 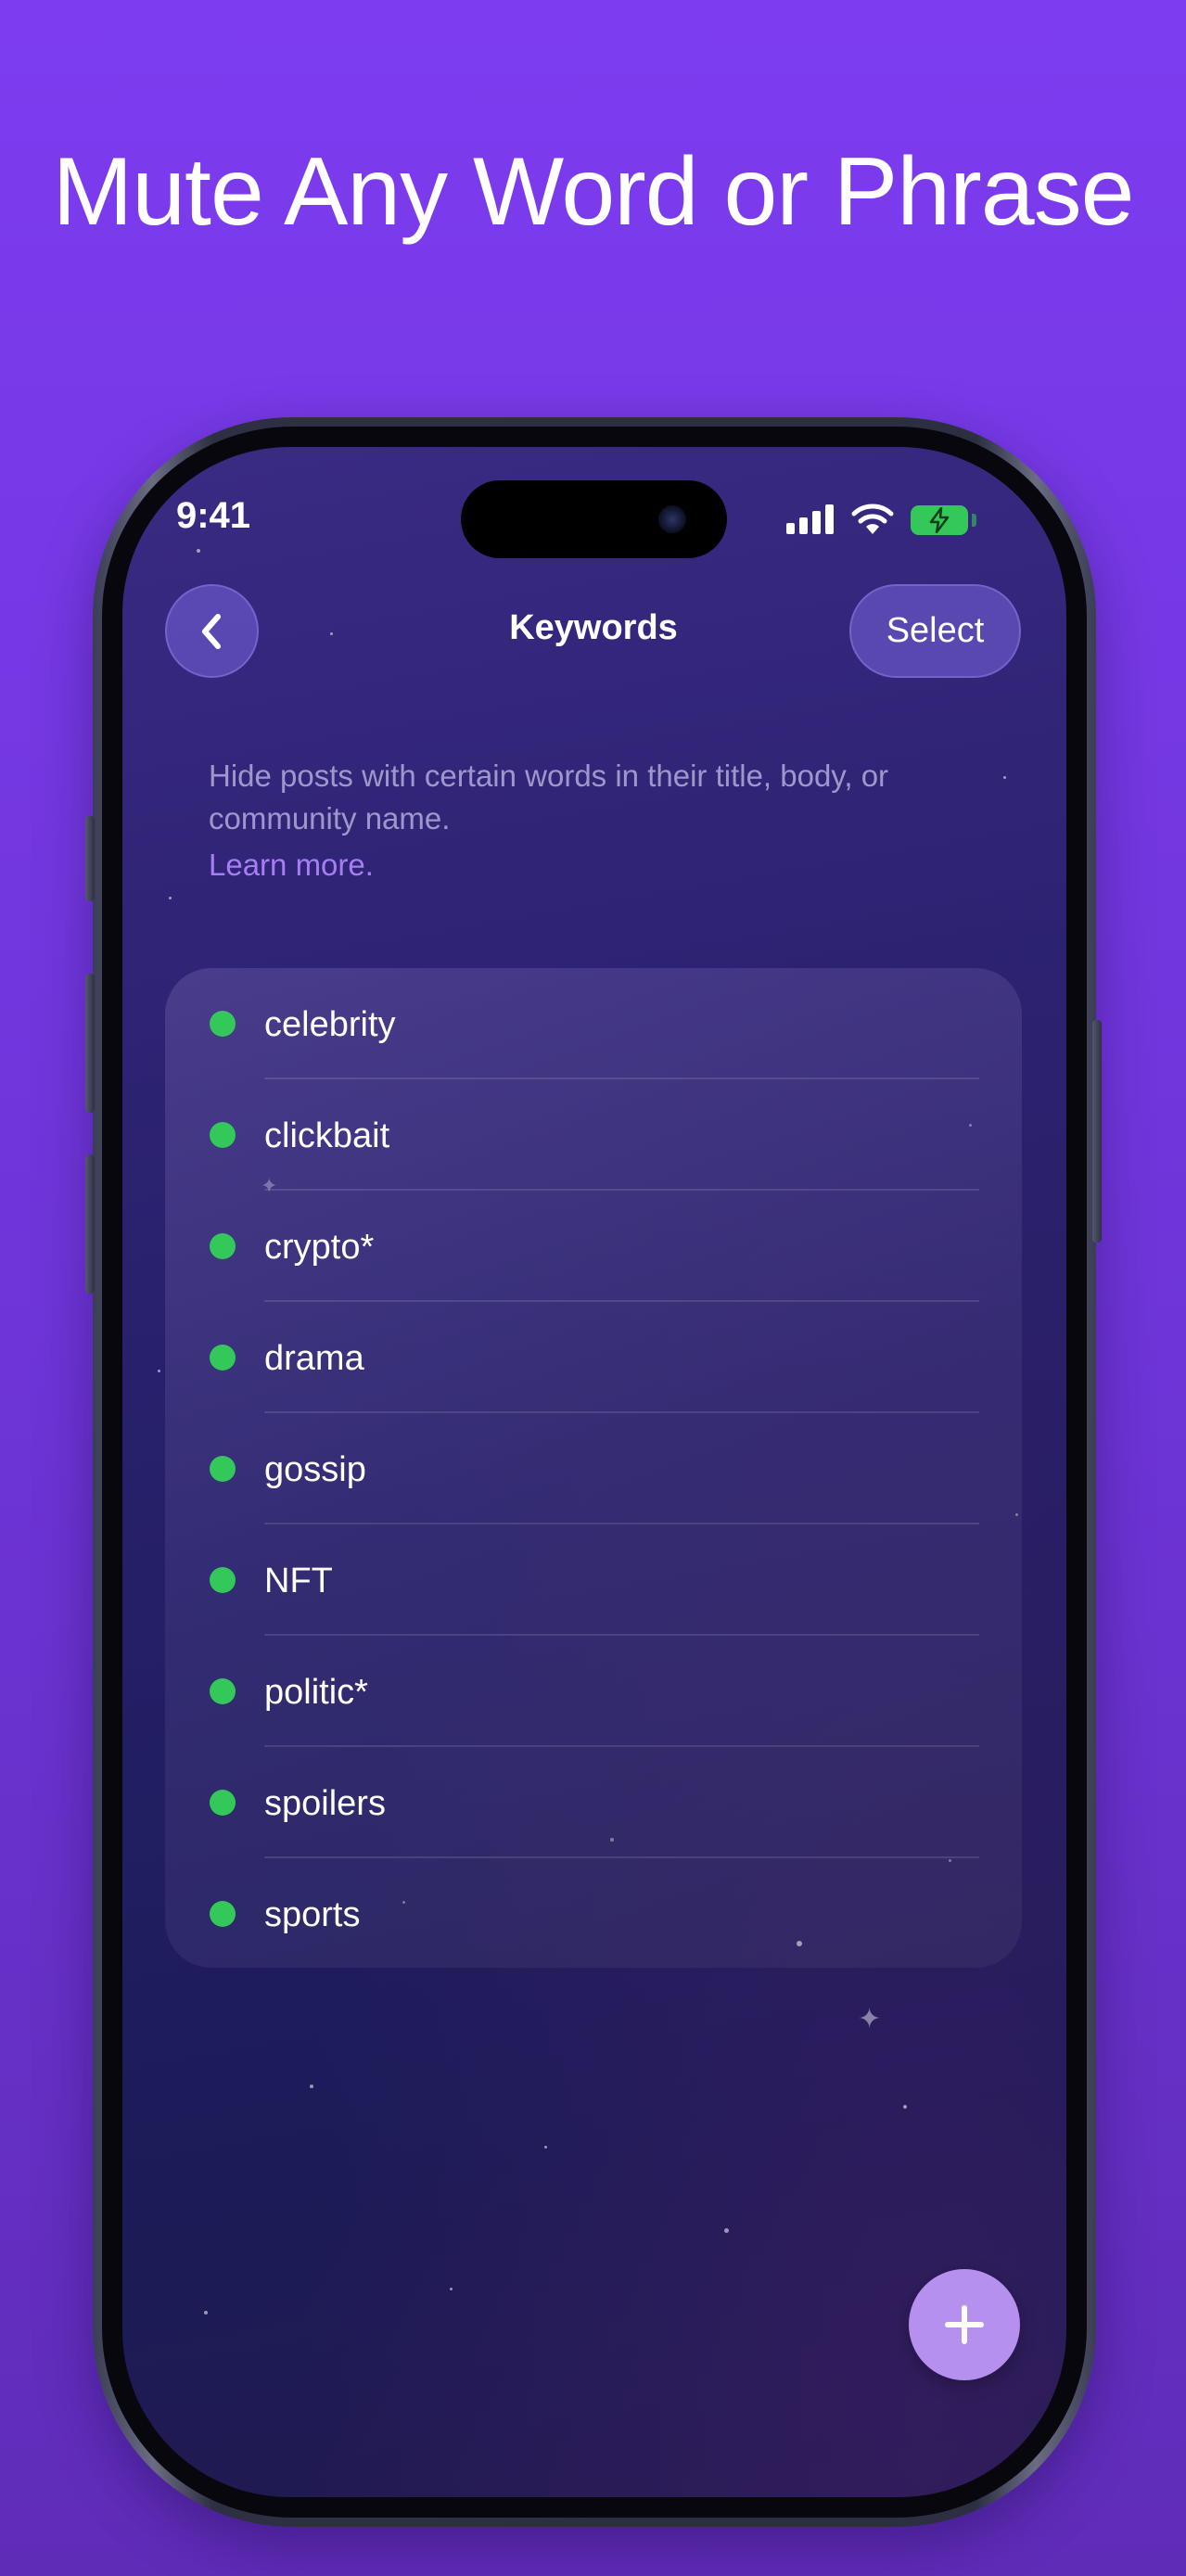 What do you see at coordinates (315, 1470) in the screenshot?
I see `keyword-label: gossip` at bounding box center [315, 1470].